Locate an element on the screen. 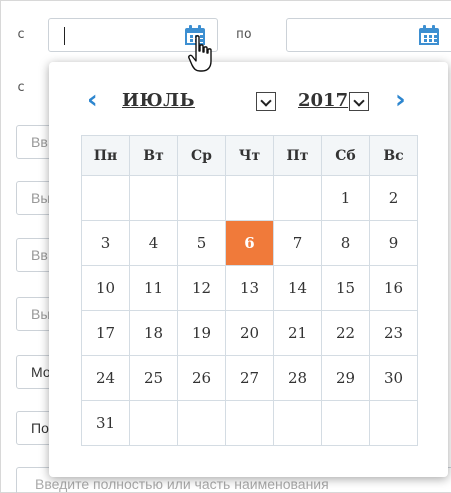 This screenshot has height=493, width=451. second-row-label: с is located at coordinates (21, 87).